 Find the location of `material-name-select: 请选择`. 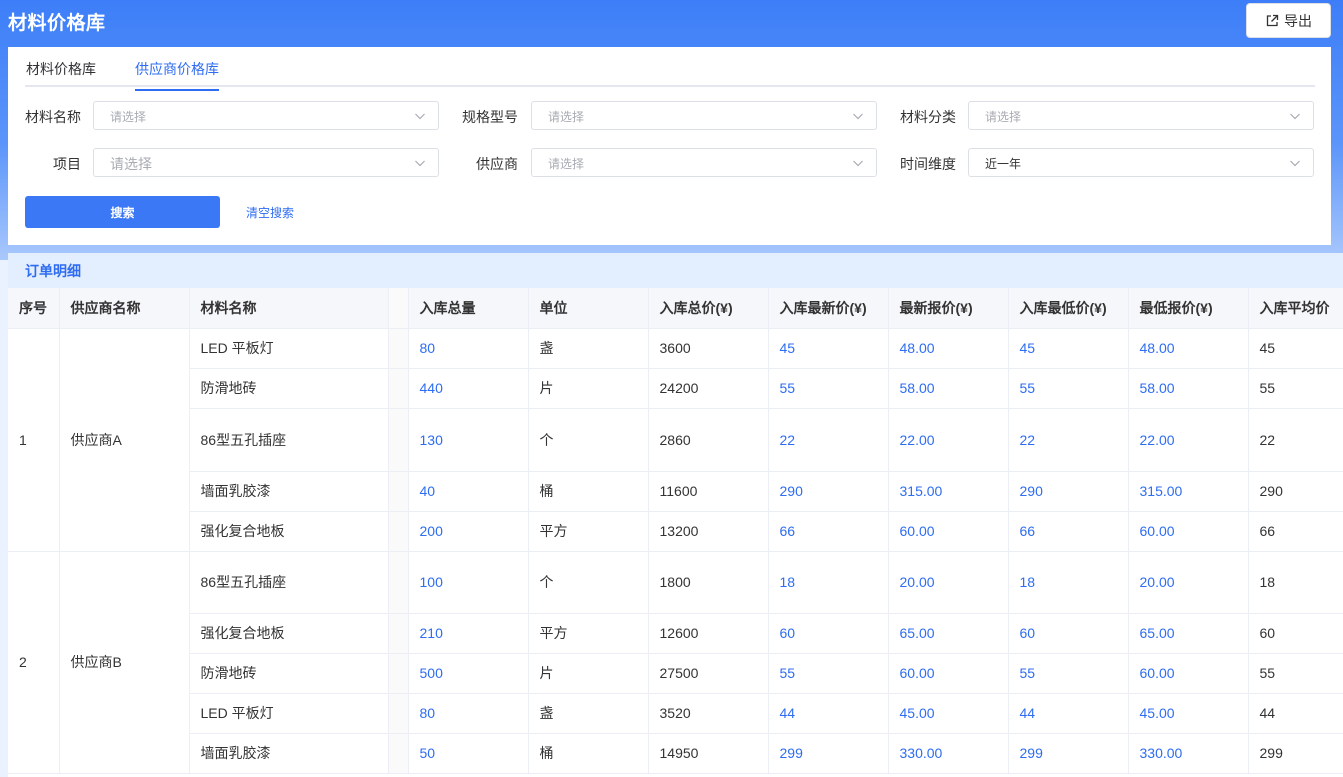

material-name-select: 请选择 is located at coordinates (266, 115).